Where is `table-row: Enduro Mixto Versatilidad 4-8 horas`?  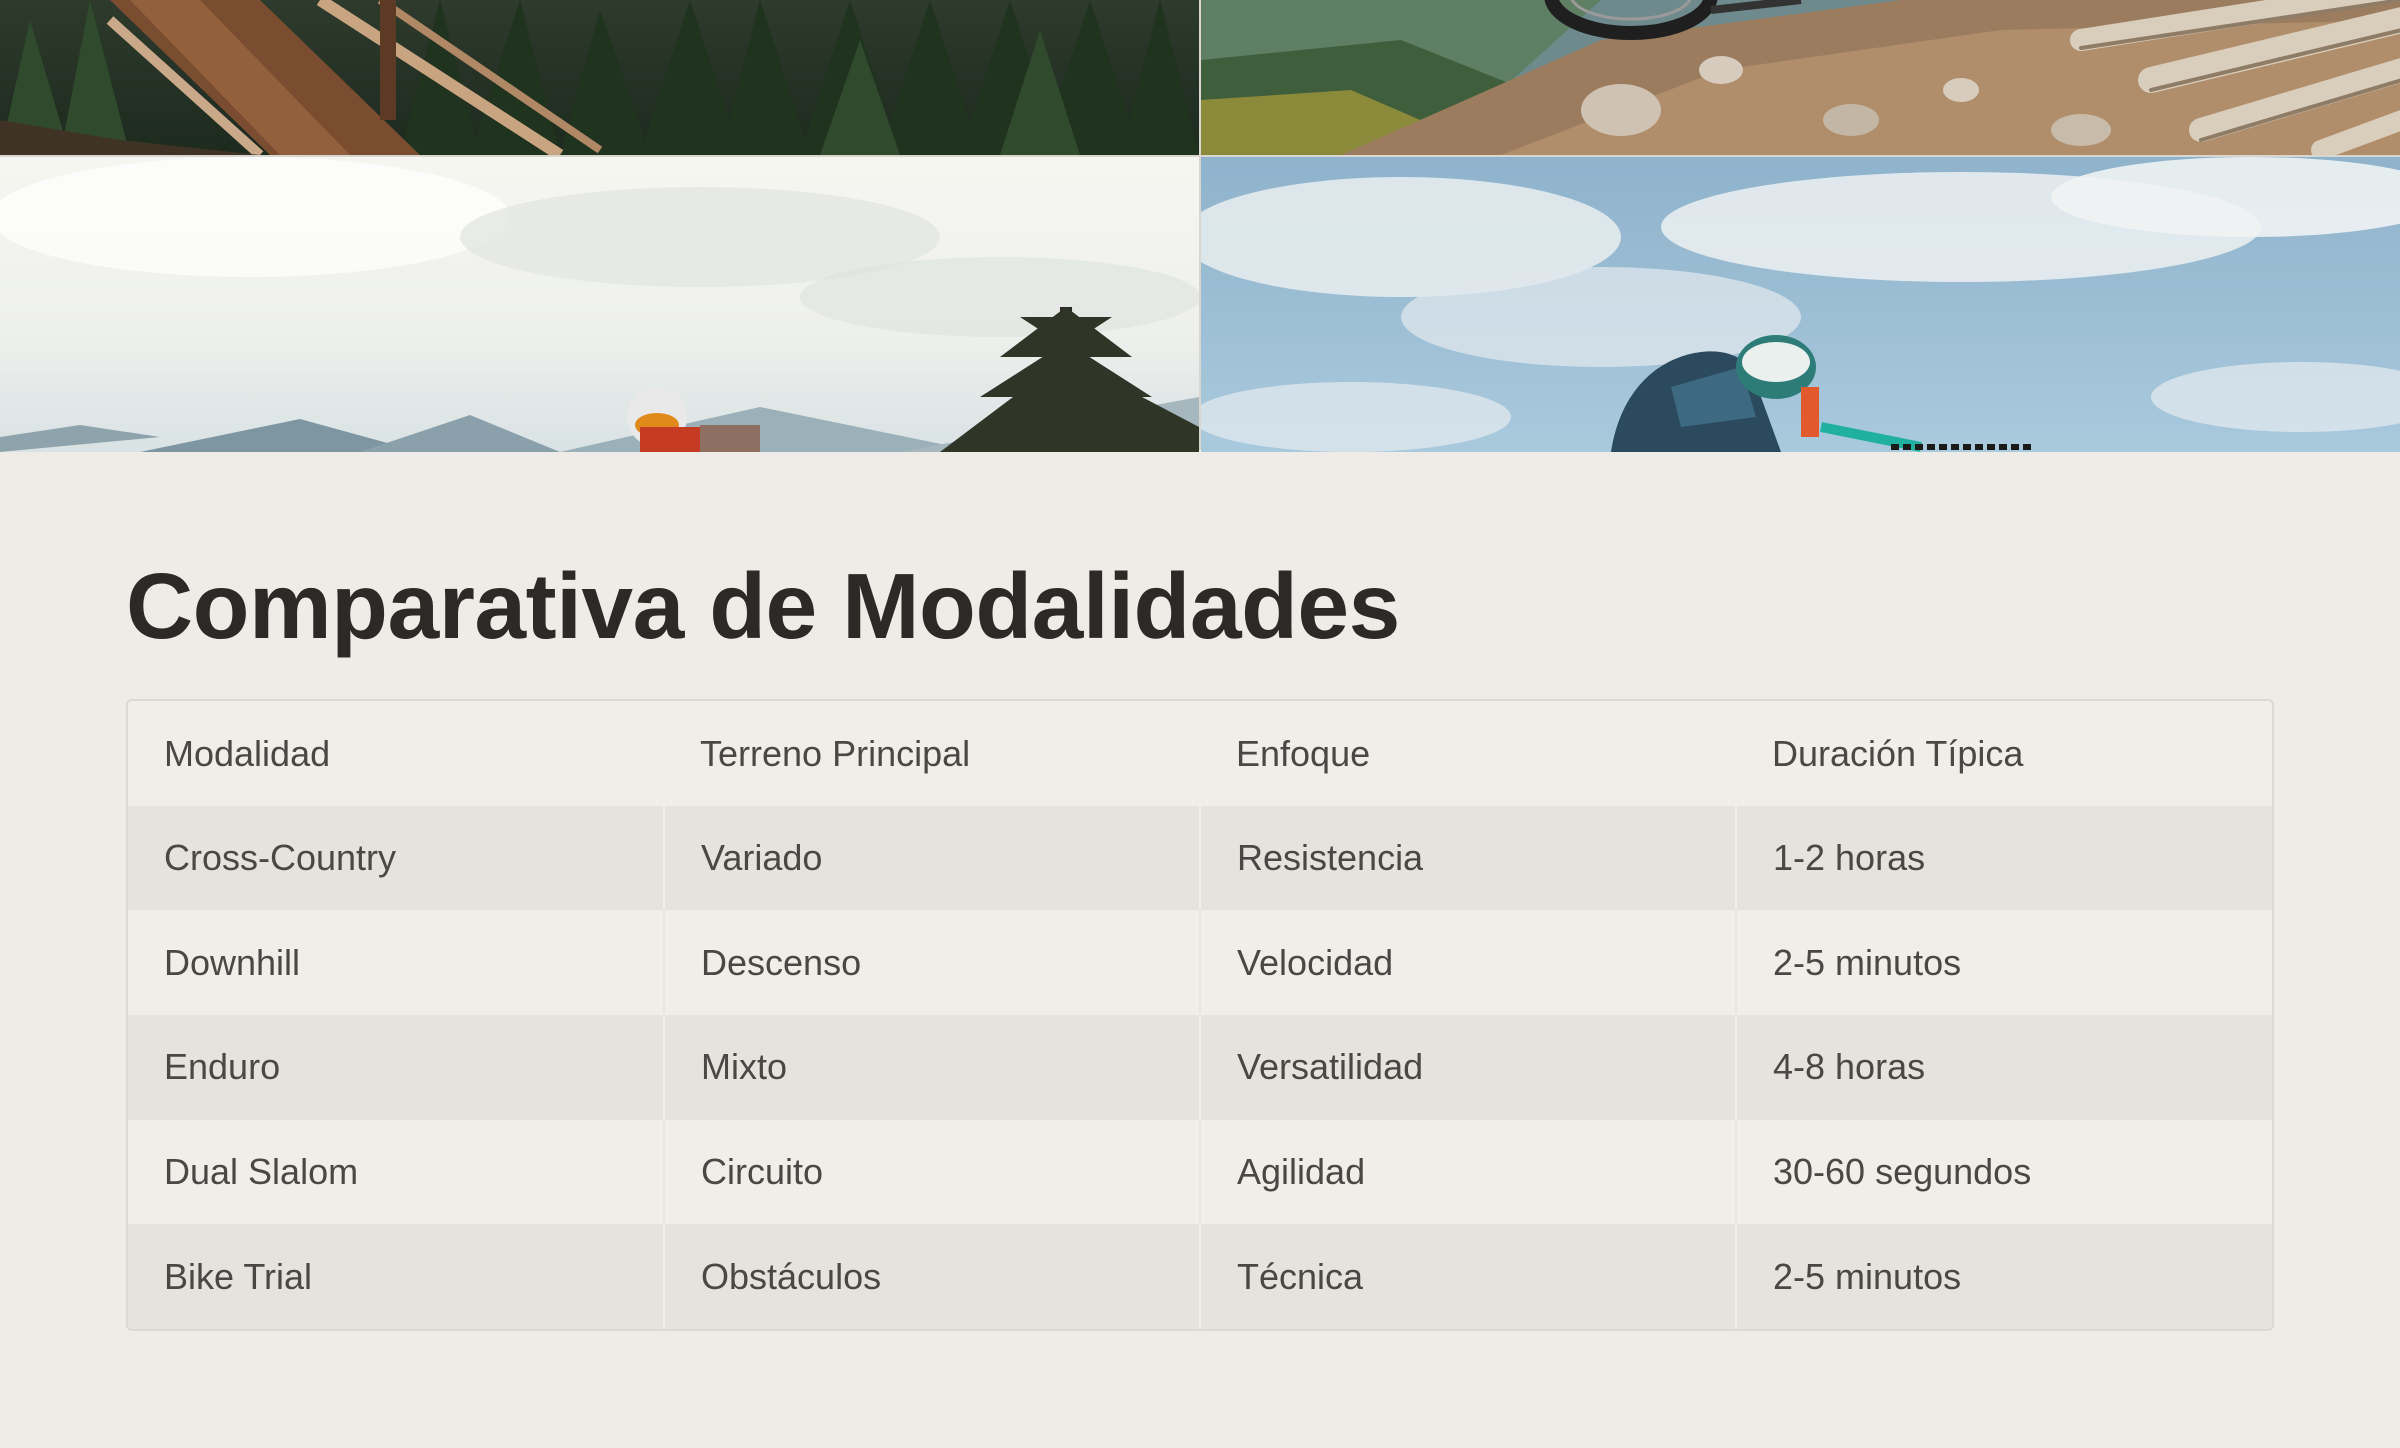
table-row: Enduro Mixto Versatilidad 4-8 horas is located at coordinates (1200, 1067).